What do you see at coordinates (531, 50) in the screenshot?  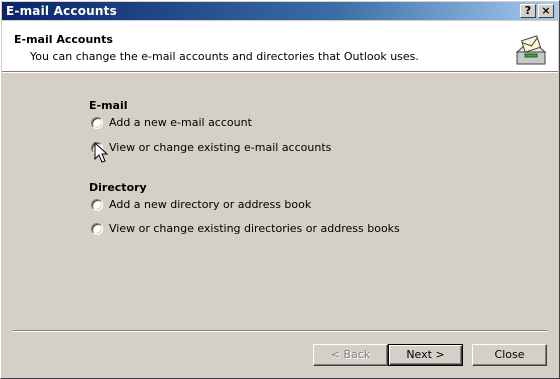 I see `mail-tray-icon` at bounding box center [531, 50].